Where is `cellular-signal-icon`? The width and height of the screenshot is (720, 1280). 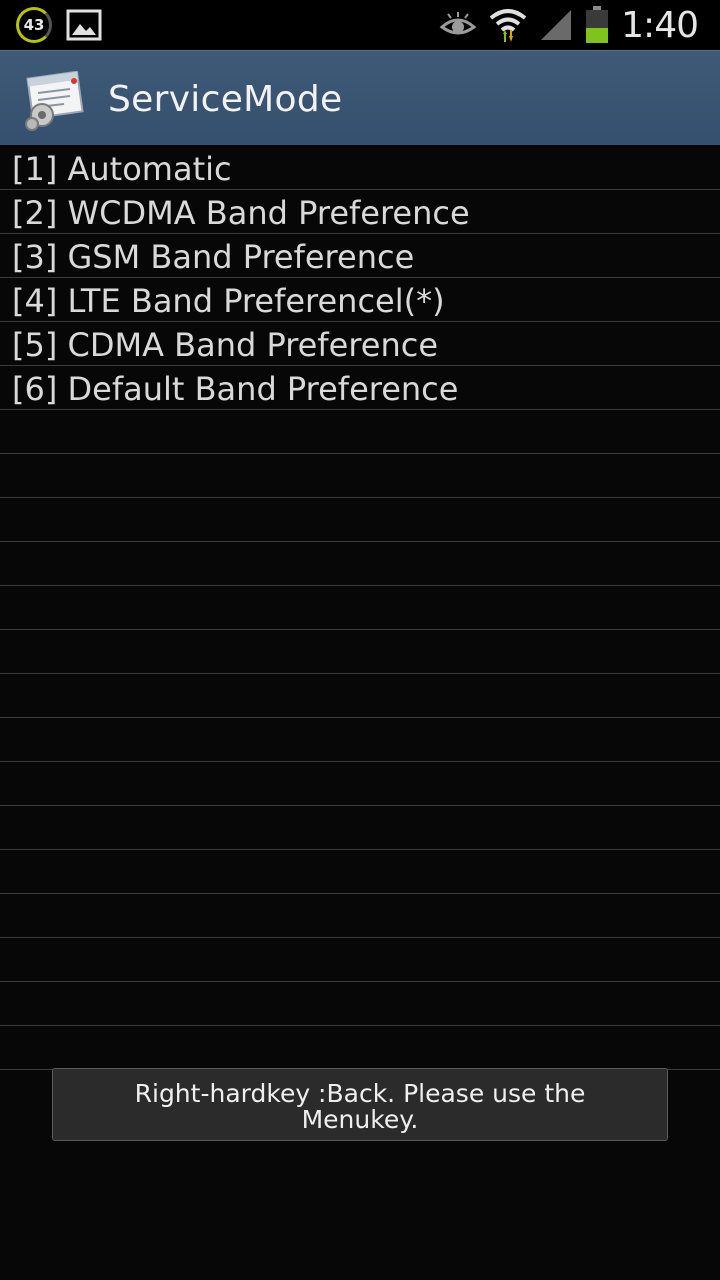
cellular-signal-icon is located at coordinates (556, 25).